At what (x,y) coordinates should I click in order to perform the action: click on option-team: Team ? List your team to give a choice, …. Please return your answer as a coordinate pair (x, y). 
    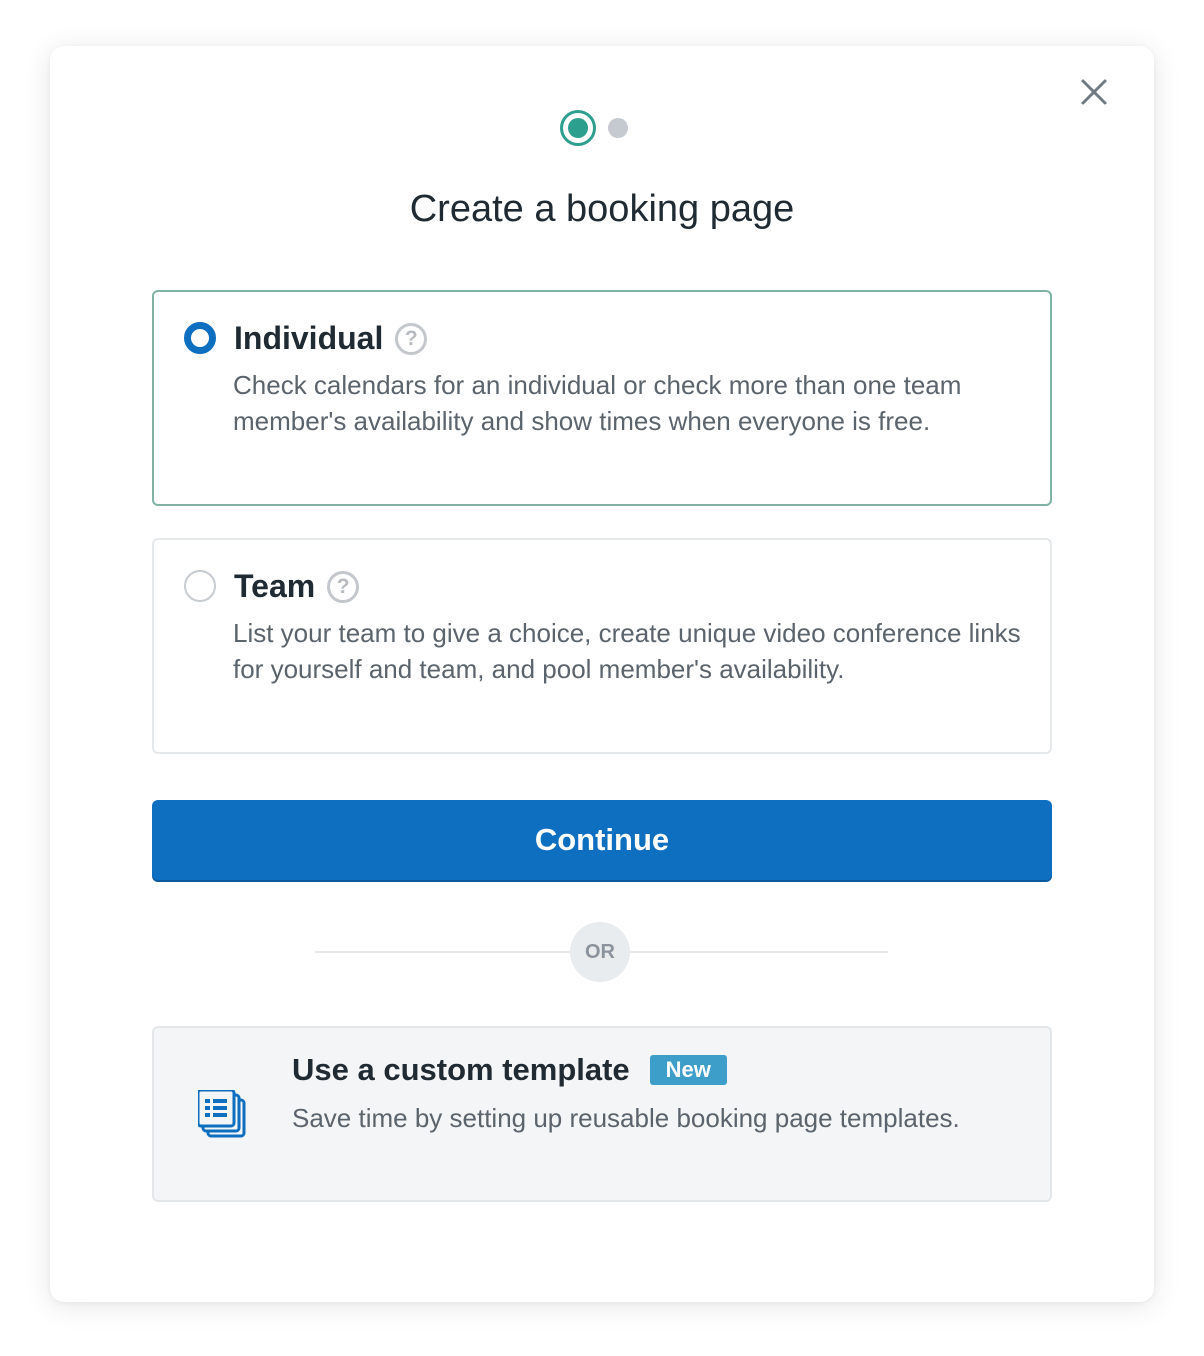
    Looking at the image, I should click on (602, 646).